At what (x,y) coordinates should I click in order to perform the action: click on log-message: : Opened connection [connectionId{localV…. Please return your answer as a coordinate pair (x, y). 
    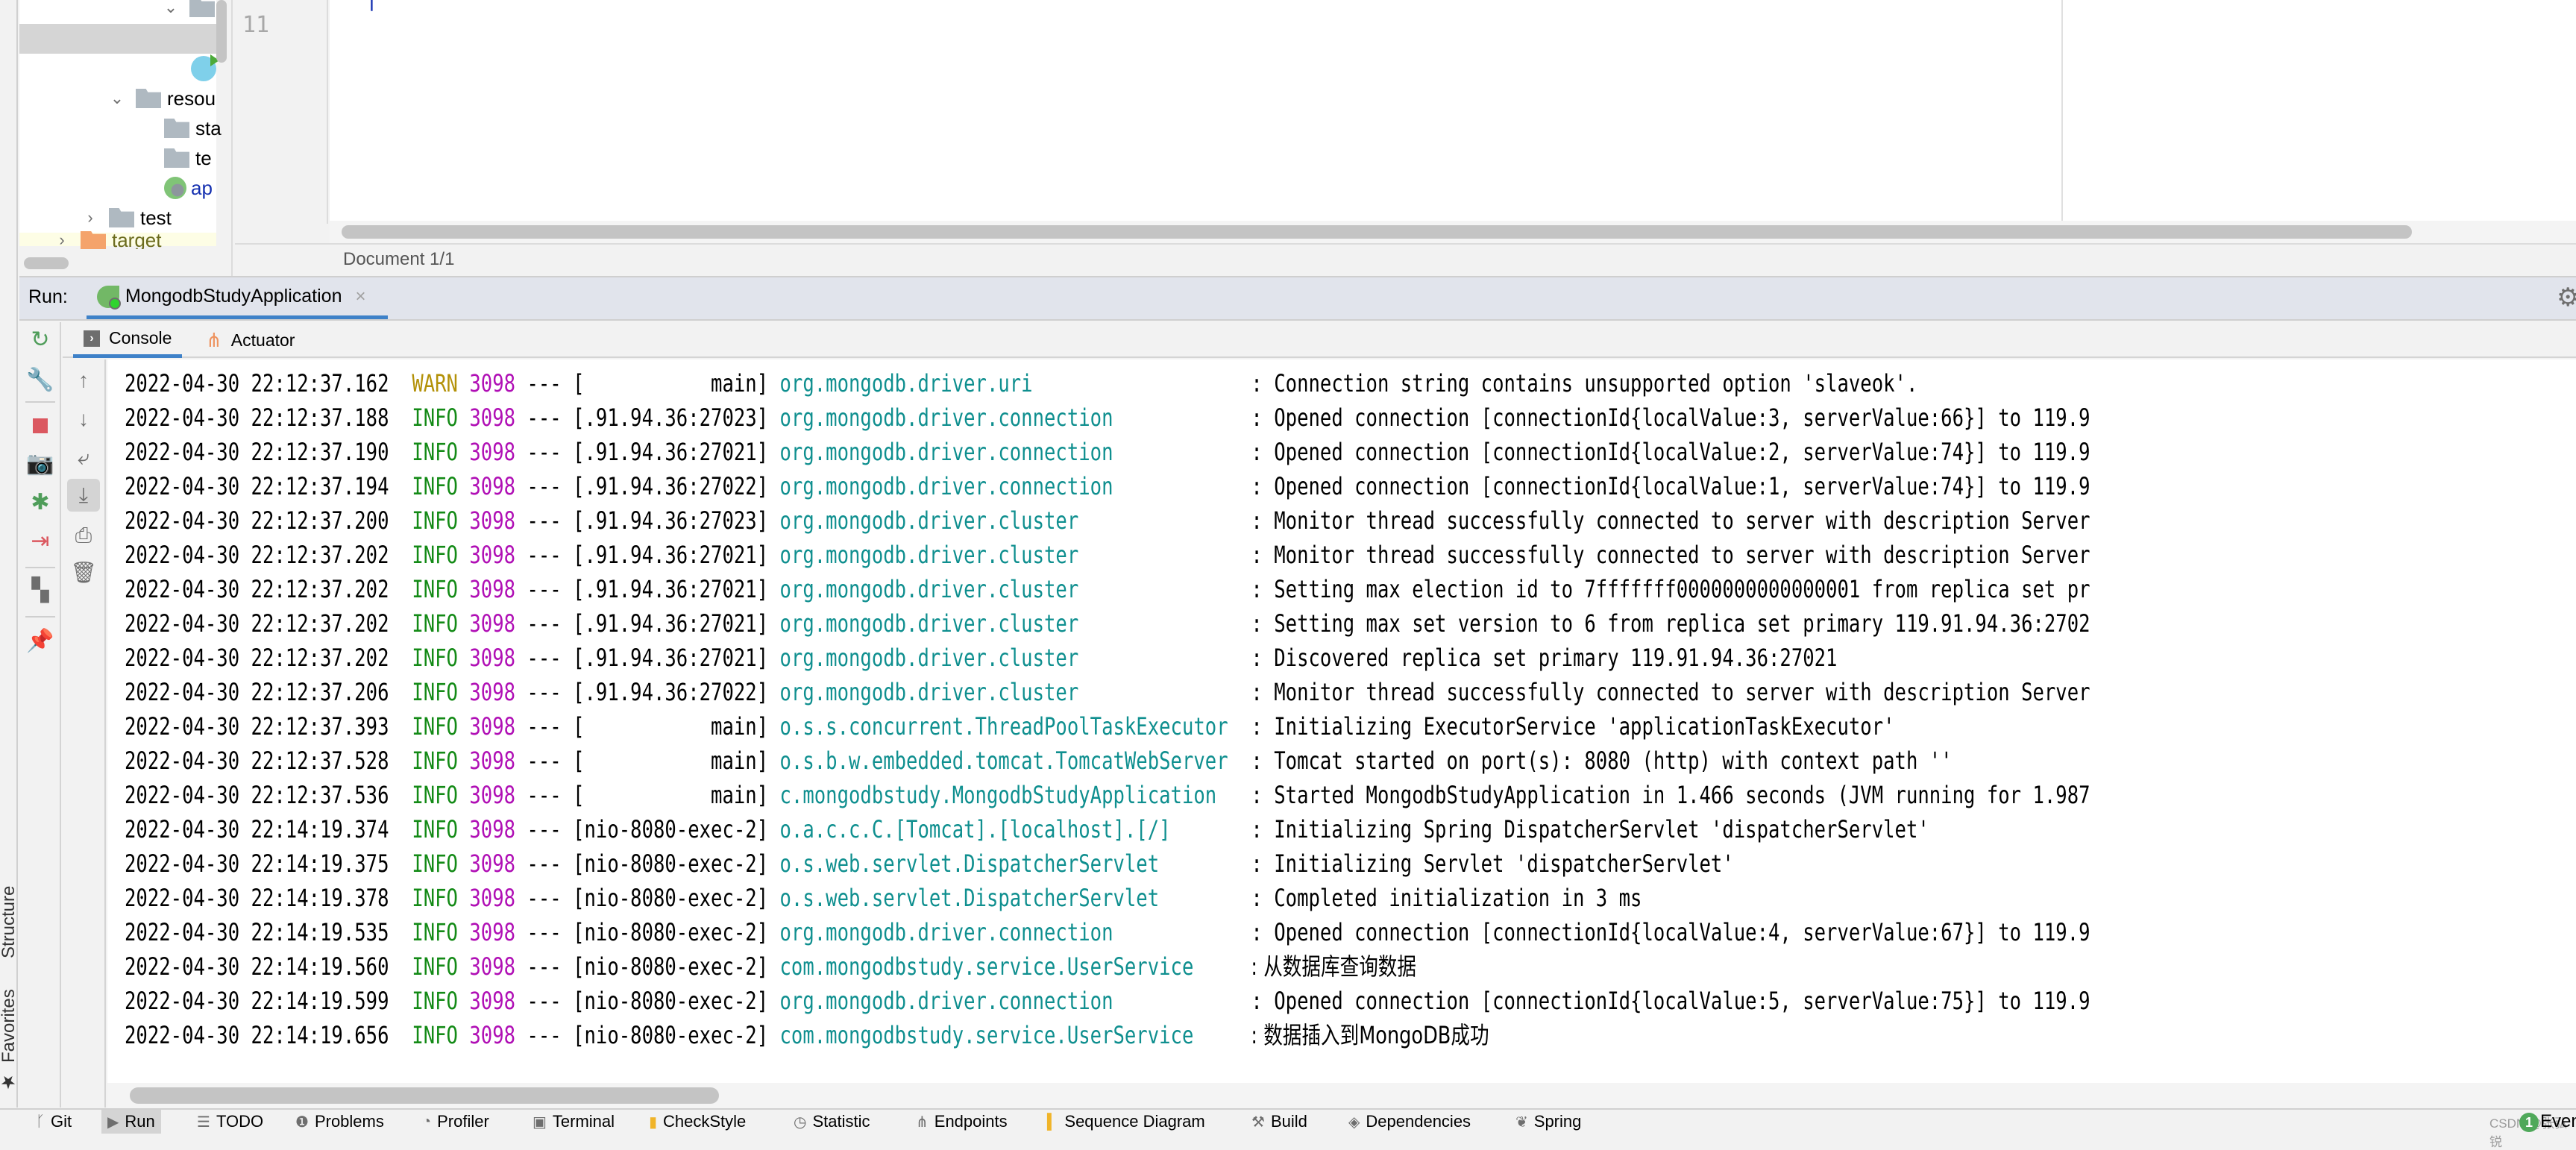
    Looking at the image, I should click on (1670, 486).